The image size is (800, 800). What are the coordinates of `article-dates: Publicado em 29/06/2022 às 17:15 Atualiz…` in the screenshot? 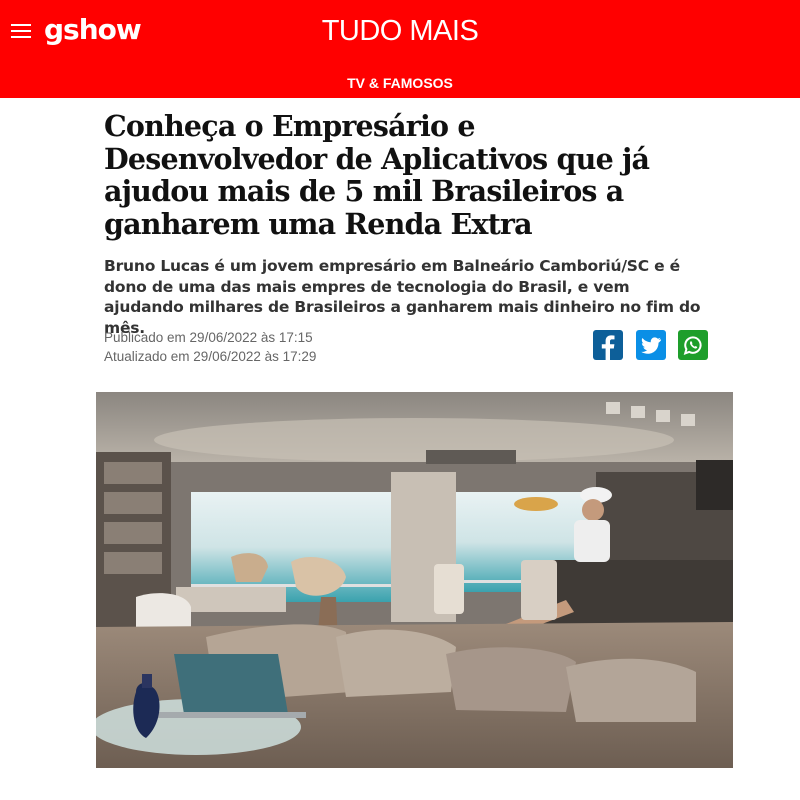 It's located at (210, 347).